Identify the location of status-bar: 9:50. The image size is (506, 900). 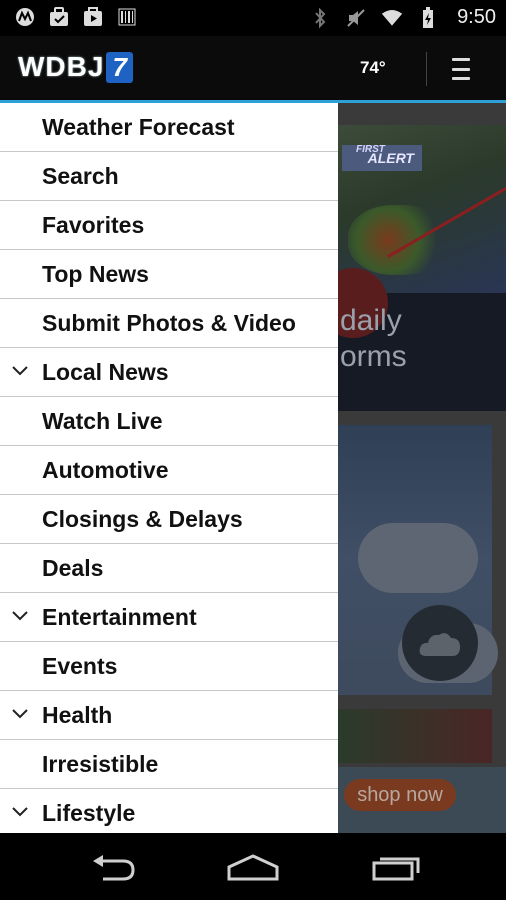
(253, 18).